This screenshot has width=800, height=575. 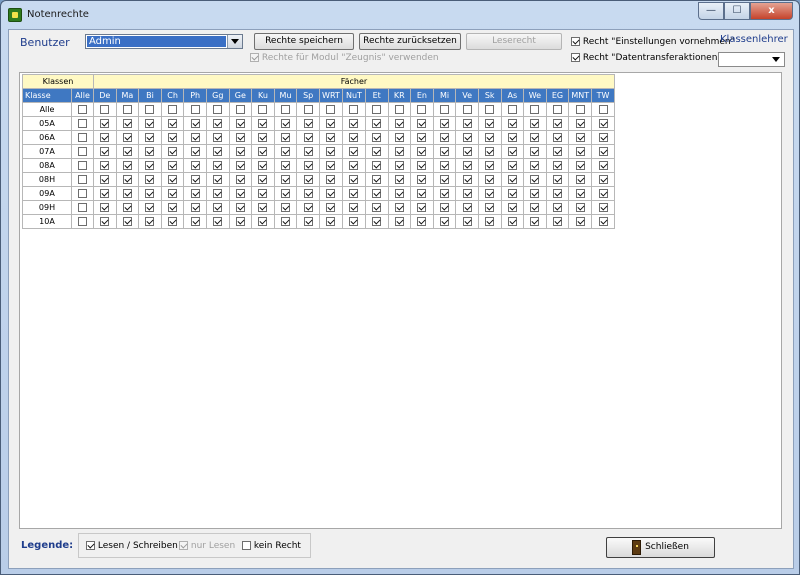 What do you see at coordinates (164, 41) in the screenshot?
I see `benutzer-dropdown: Admin` at bounding box center [164, 41].